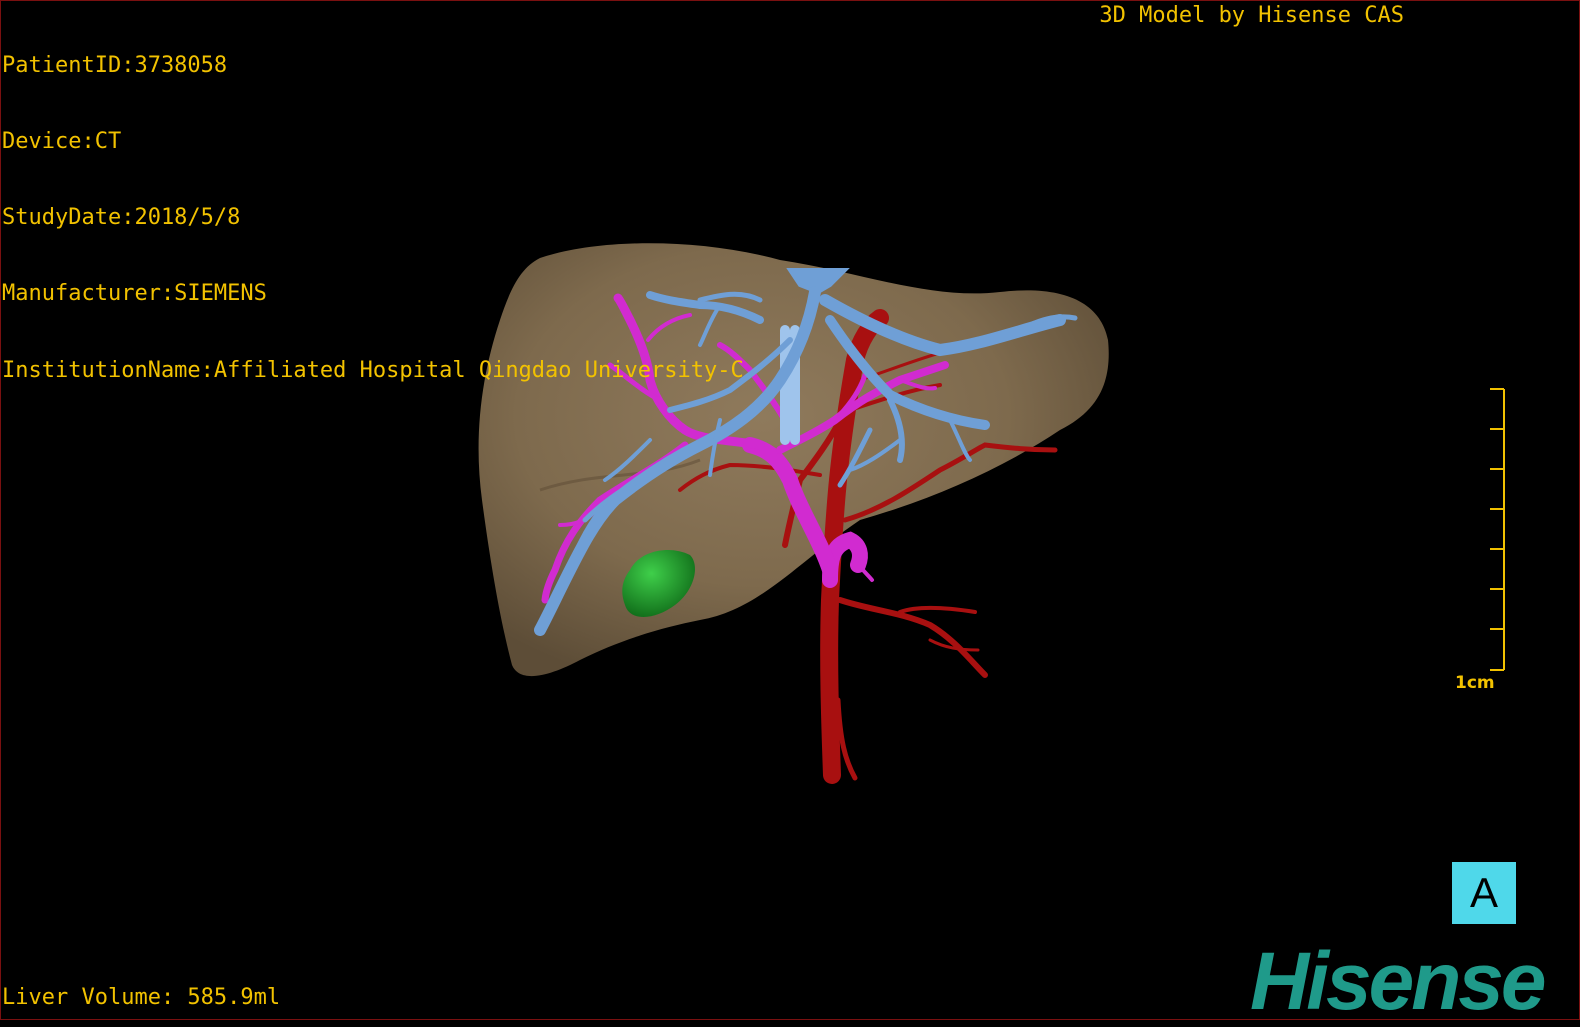 Image resolution: width=1580 pixels, height=1027 pixels. Describe the element at coordinates (1475, 683) in the screenshot. I see `scale-bar-label: 1cm` at that location.